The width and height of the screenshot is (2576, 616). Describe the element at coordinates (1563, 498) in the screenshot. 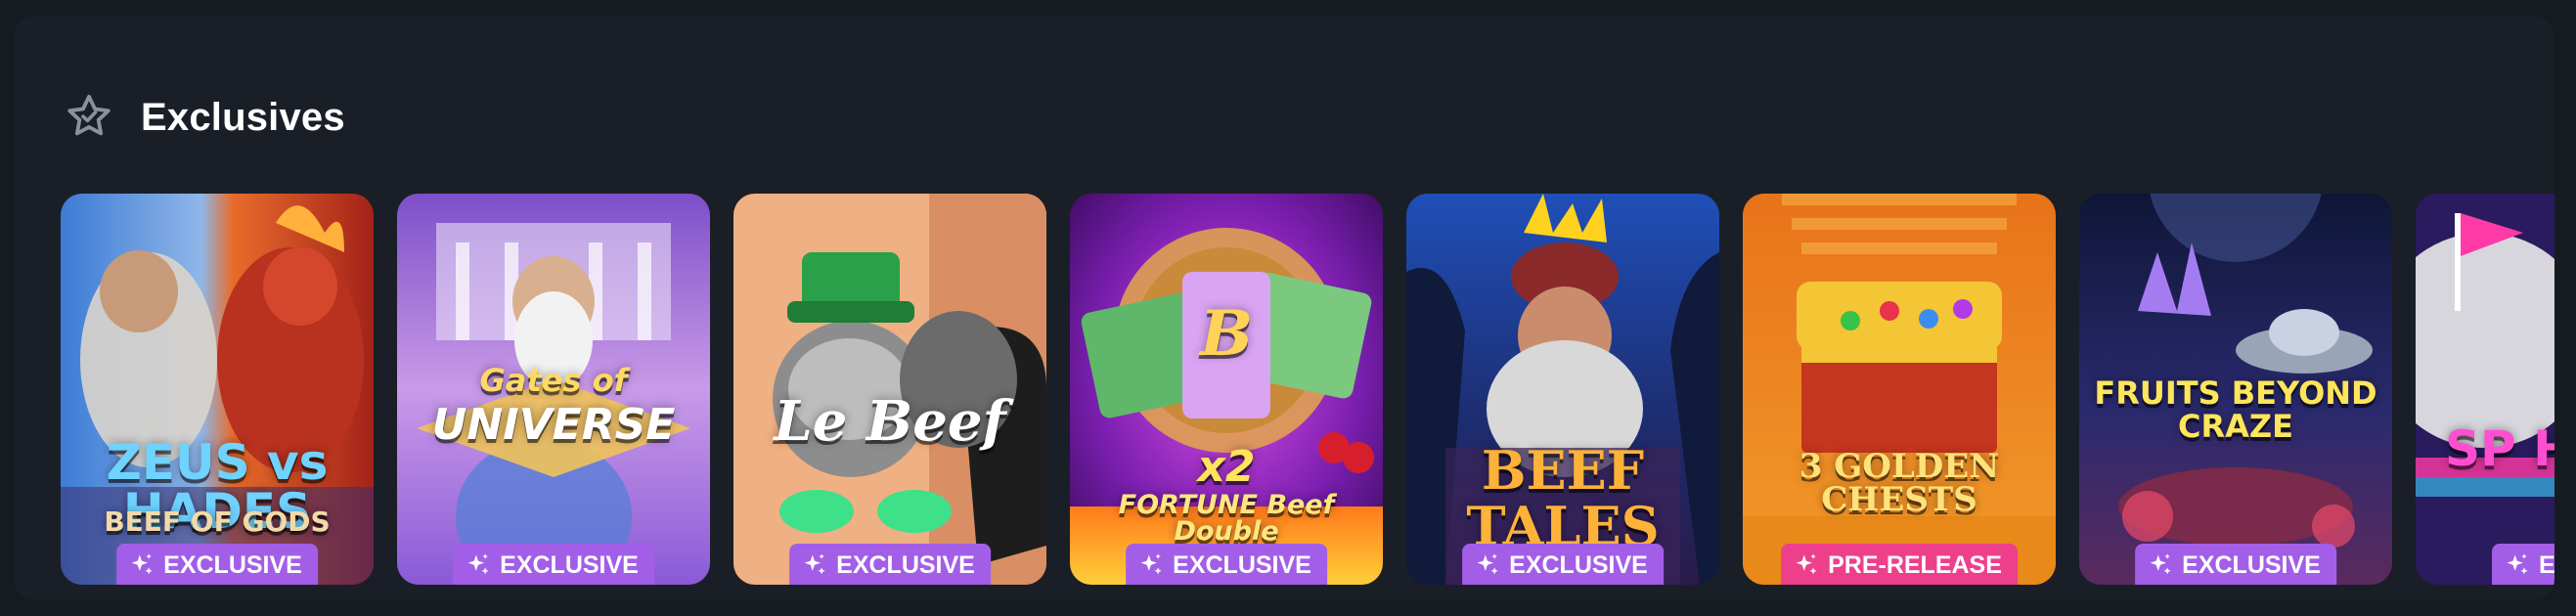

I see `game-title: BEEF TALES` at that location.